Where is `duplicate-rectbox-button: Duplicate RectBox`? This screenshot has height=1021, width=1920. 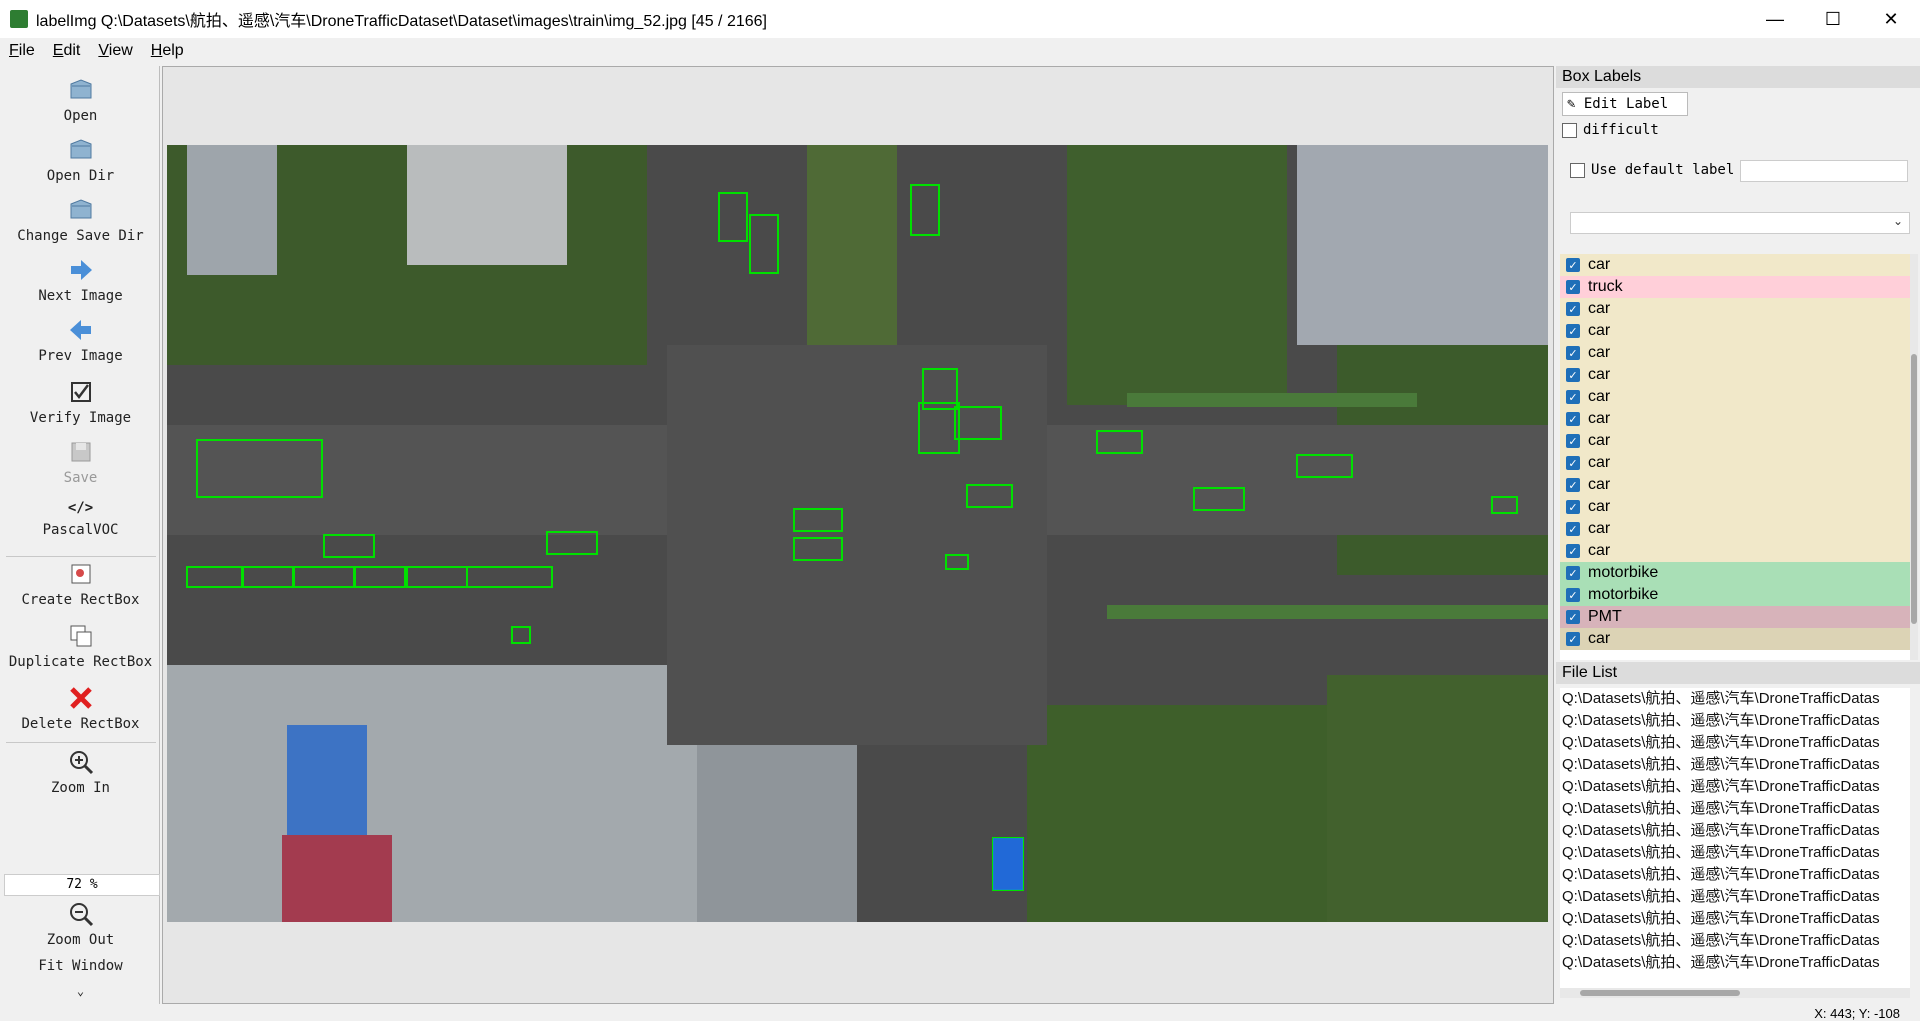
duplicate-rectbox-button: Duplicate RectBox is located at coordinates (80, 646).